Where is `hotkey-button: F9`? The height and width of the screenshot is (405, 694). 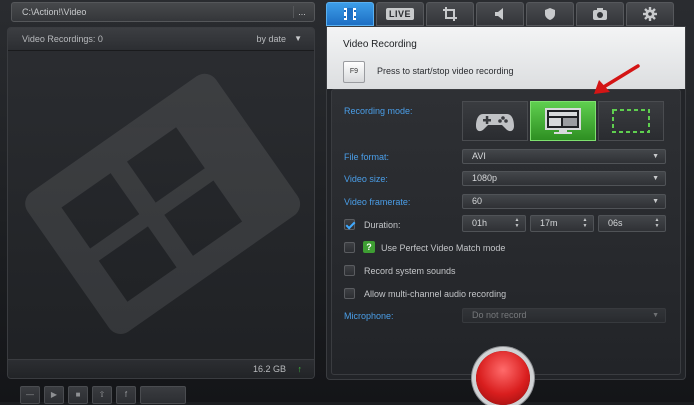
hotkey-button: F9 is located at coordinates (354, 72).